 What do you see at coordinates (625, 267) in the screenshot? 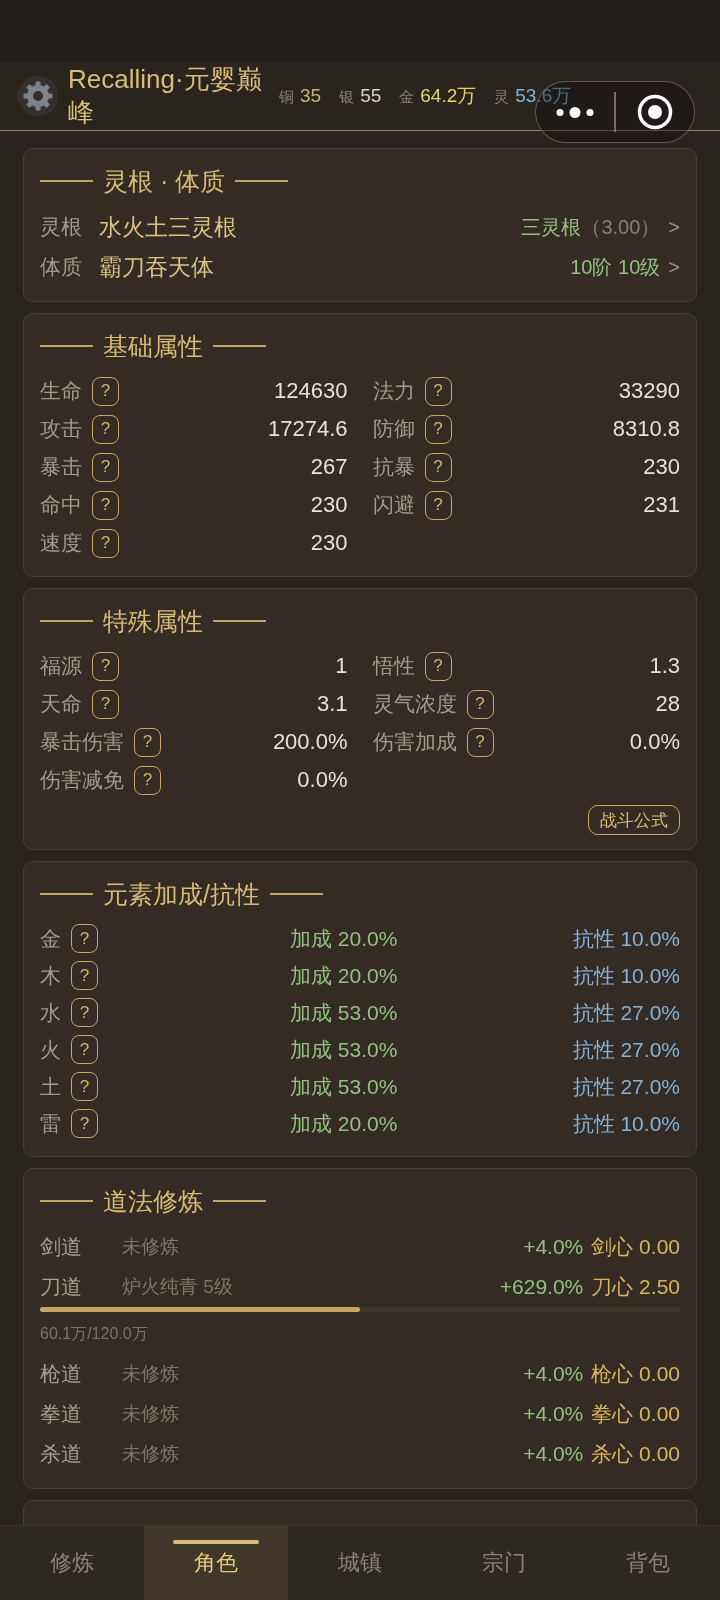
I see `detail-link: 10阶 10级 >` at bounding box center [625, 267].